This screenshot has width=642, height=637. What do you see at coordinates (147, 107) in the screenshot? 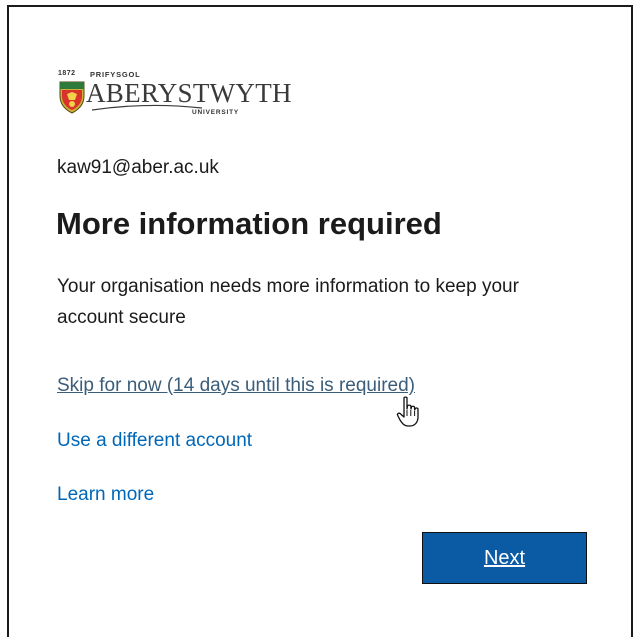
I see `logo-swoosh` at bounding box center [147, 107].